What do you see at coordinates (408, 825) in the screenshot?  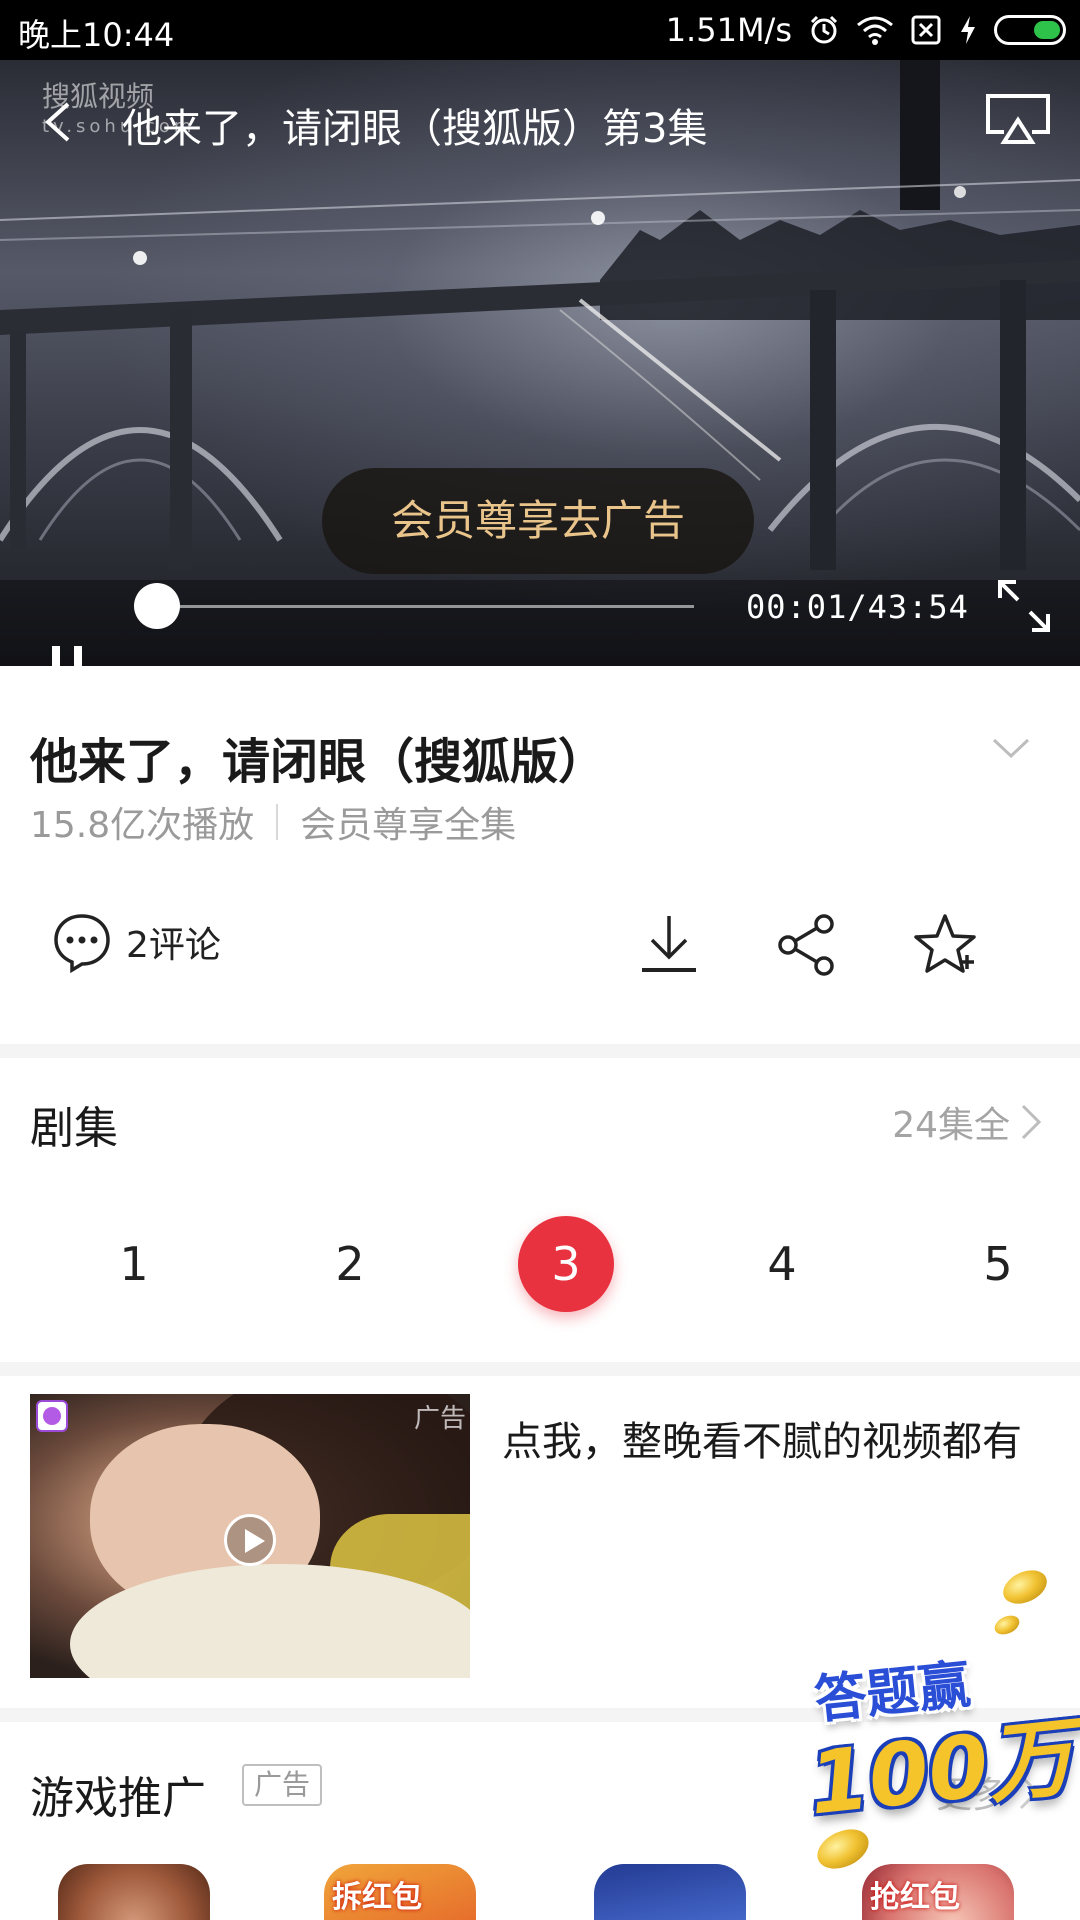 I see `vip-note: 会员尊享全集` at bounding box center [408, 825].